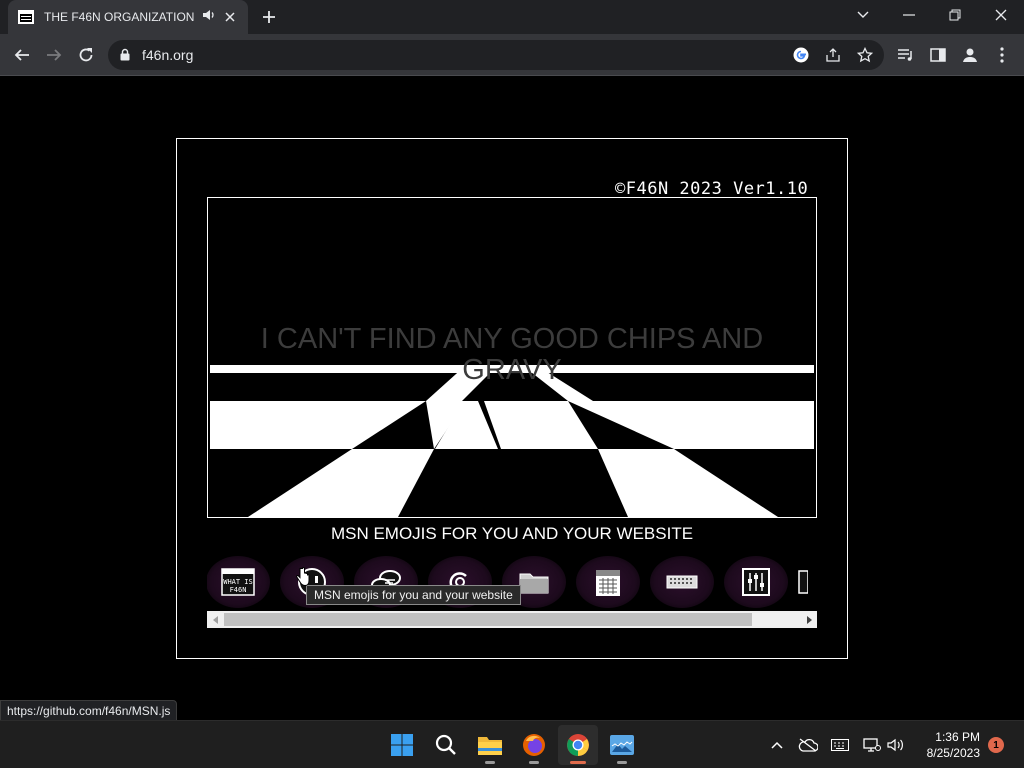 Image resolution: width=1024 pixels, height=768 pixels. I want to click on clock-time: 1:36 PM, so click(957, 737).